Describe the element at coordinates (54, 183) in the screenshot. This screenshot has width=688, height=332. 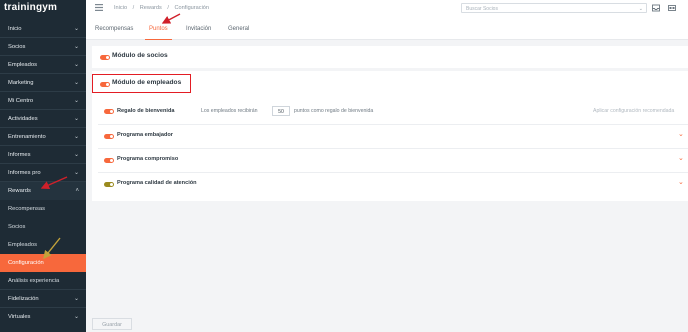
I see `annotation-arrow-rewards` at that location.